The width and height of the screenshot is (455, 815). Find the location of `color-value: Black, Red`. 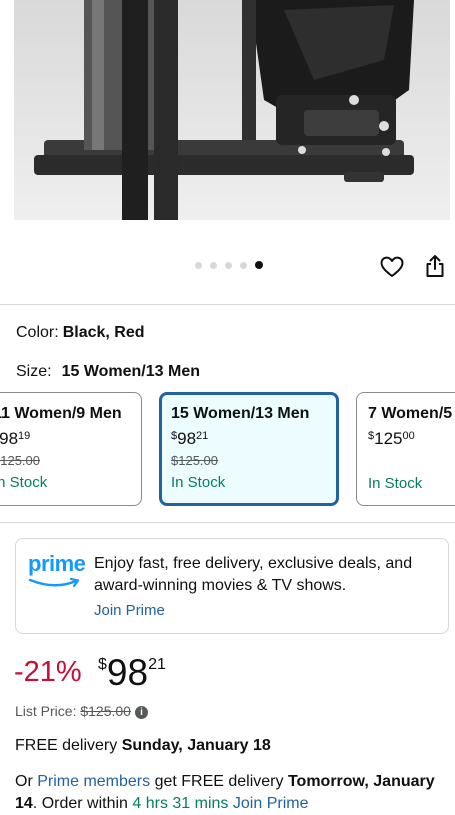

color-value: Black, Red is located at coordinates (103, 332).